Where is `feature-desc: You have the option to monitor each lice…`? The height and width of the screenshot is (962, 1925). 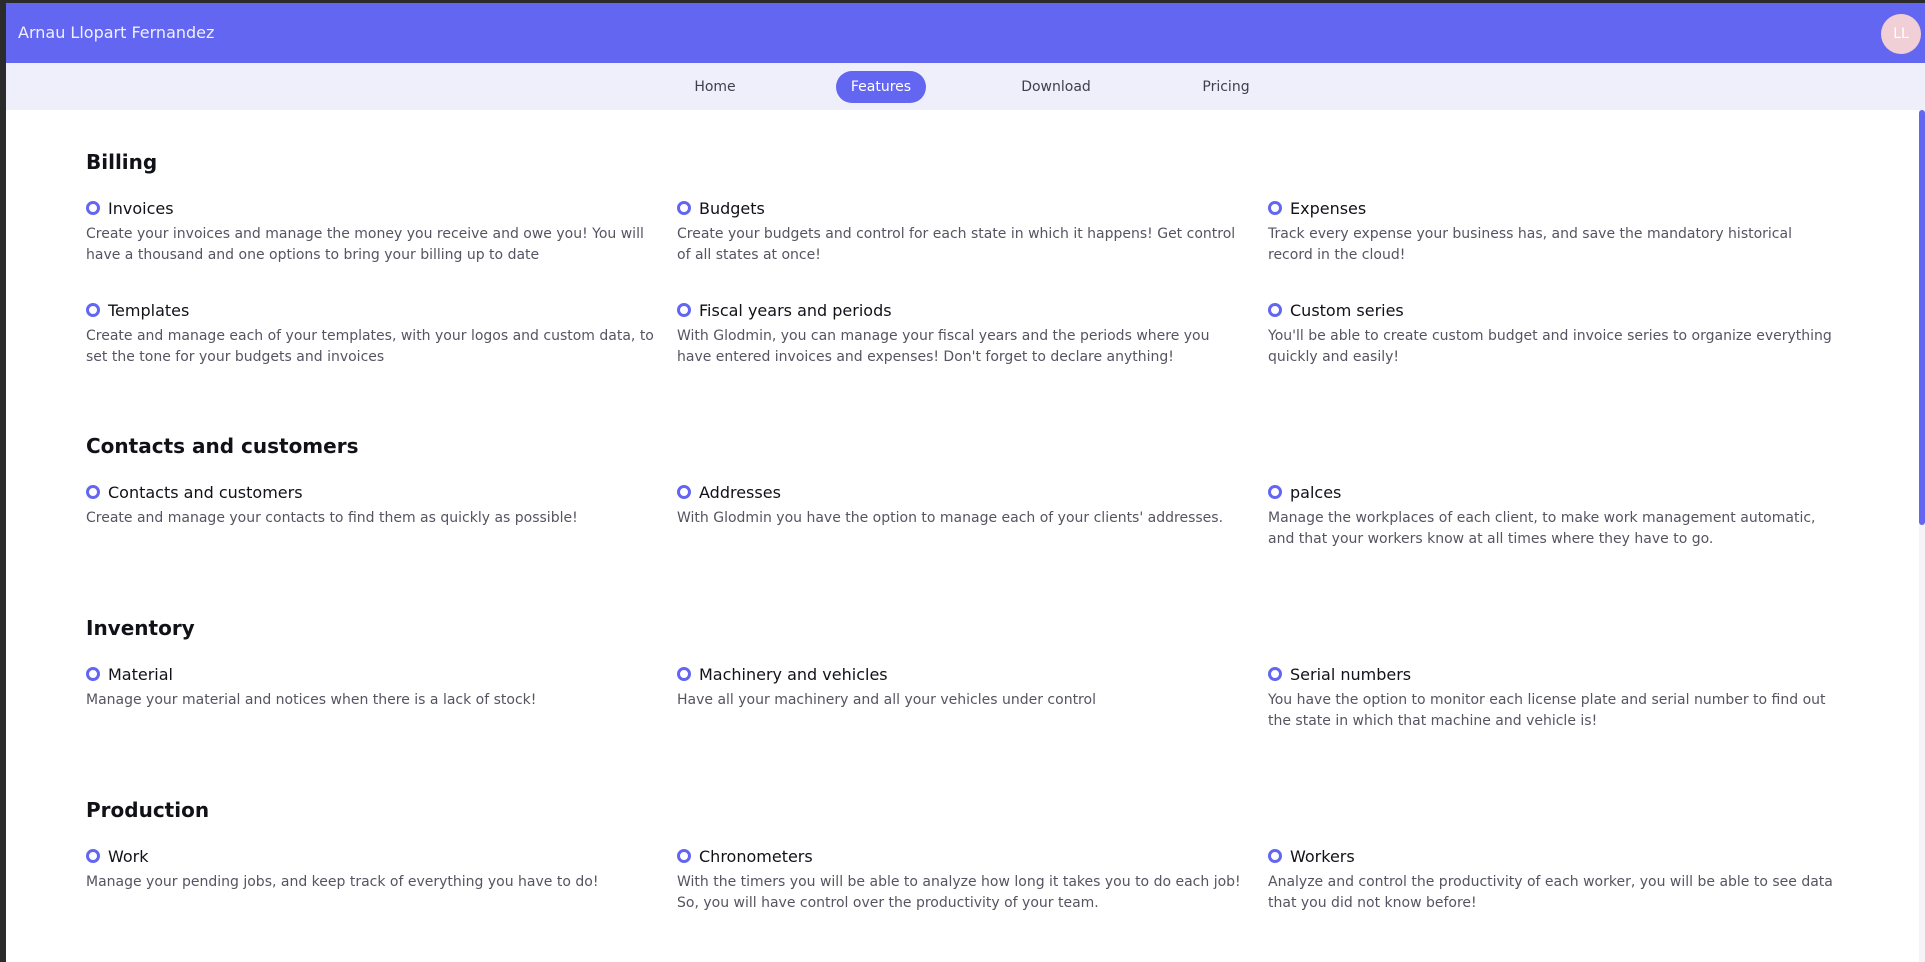
feature-desc: You have the option to monitor each lice… is located at coordinates (1547, 710).